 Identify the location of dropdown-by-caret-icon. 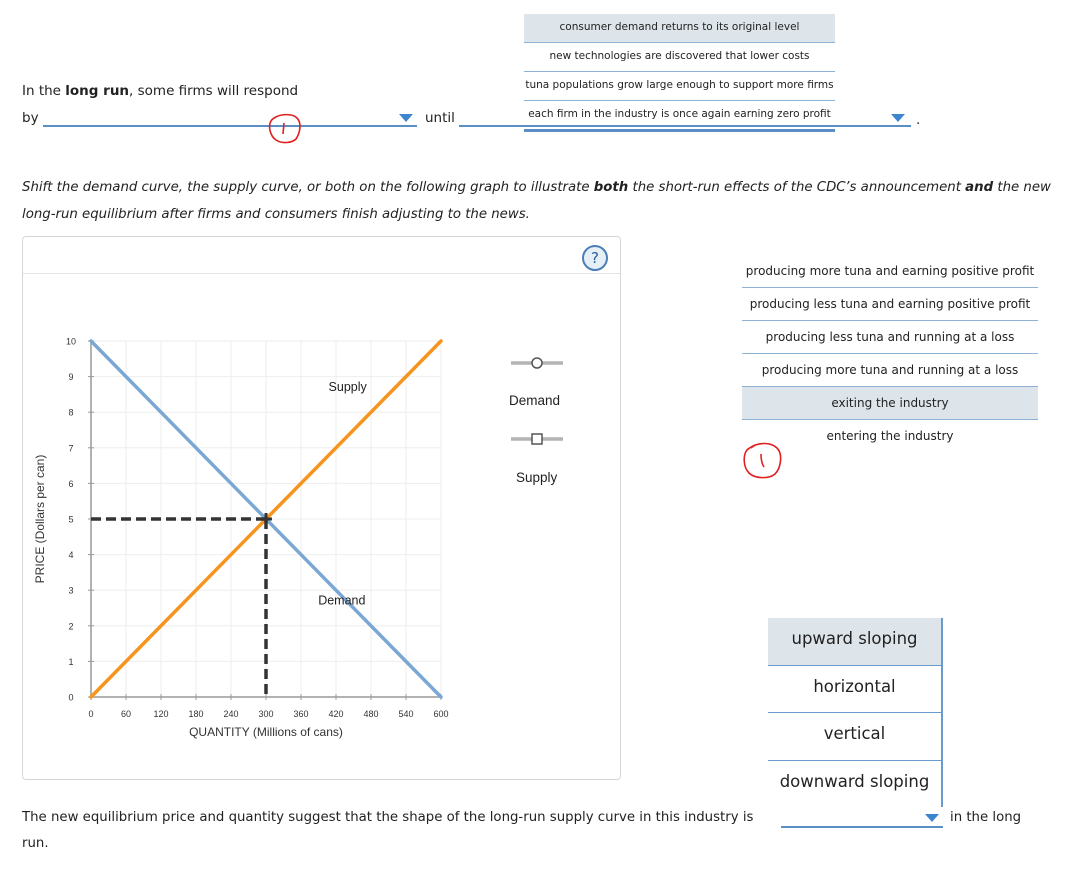
(406, 118).